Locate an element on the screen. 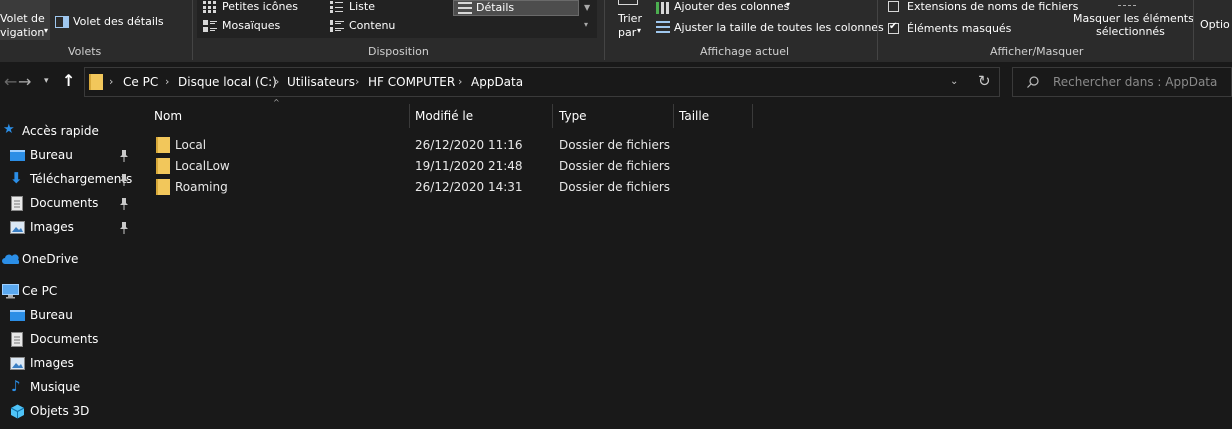  nav-pc-desktop: Bureau is located at coordinates (67, 316).